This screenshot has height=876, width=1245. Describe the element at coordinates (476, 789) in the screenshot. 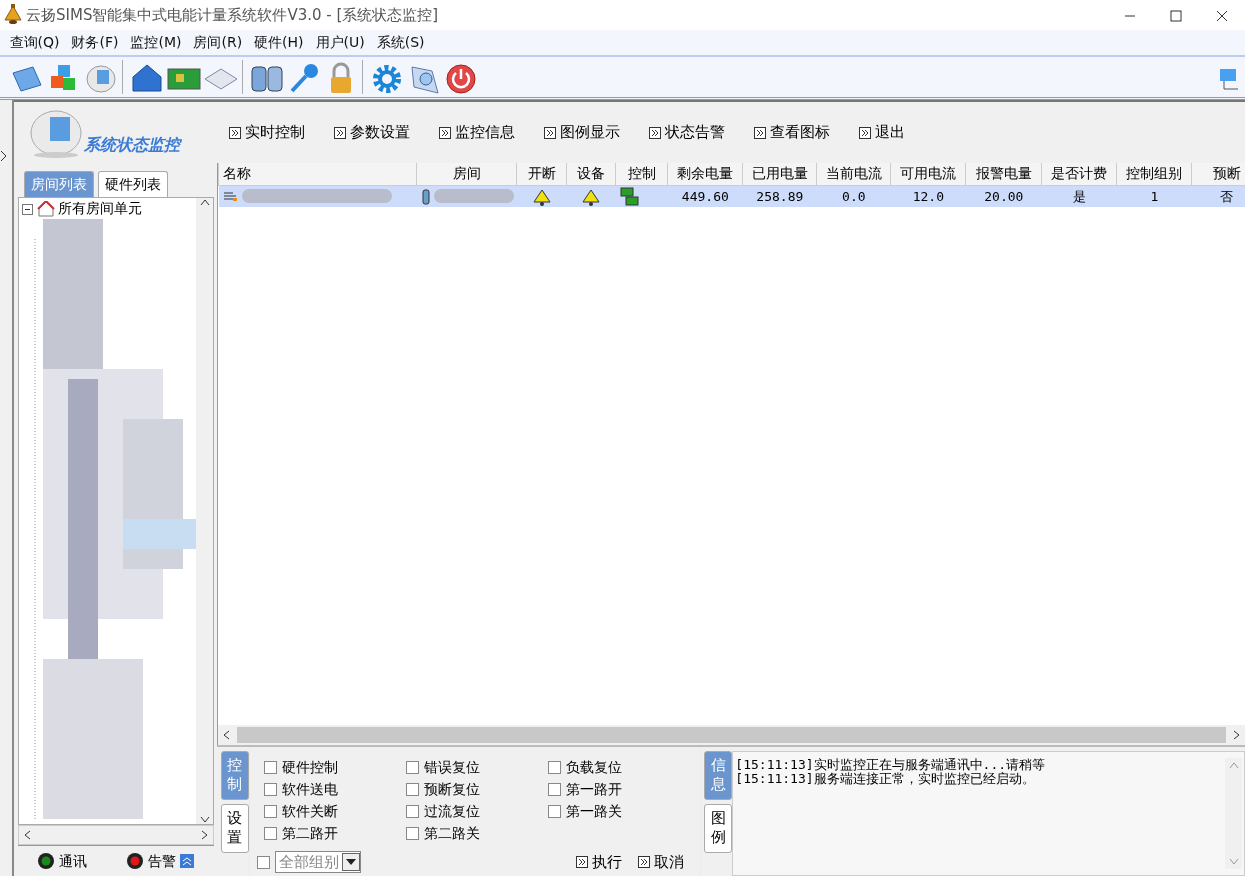

I see `checkbox: 预断复位` at that location.